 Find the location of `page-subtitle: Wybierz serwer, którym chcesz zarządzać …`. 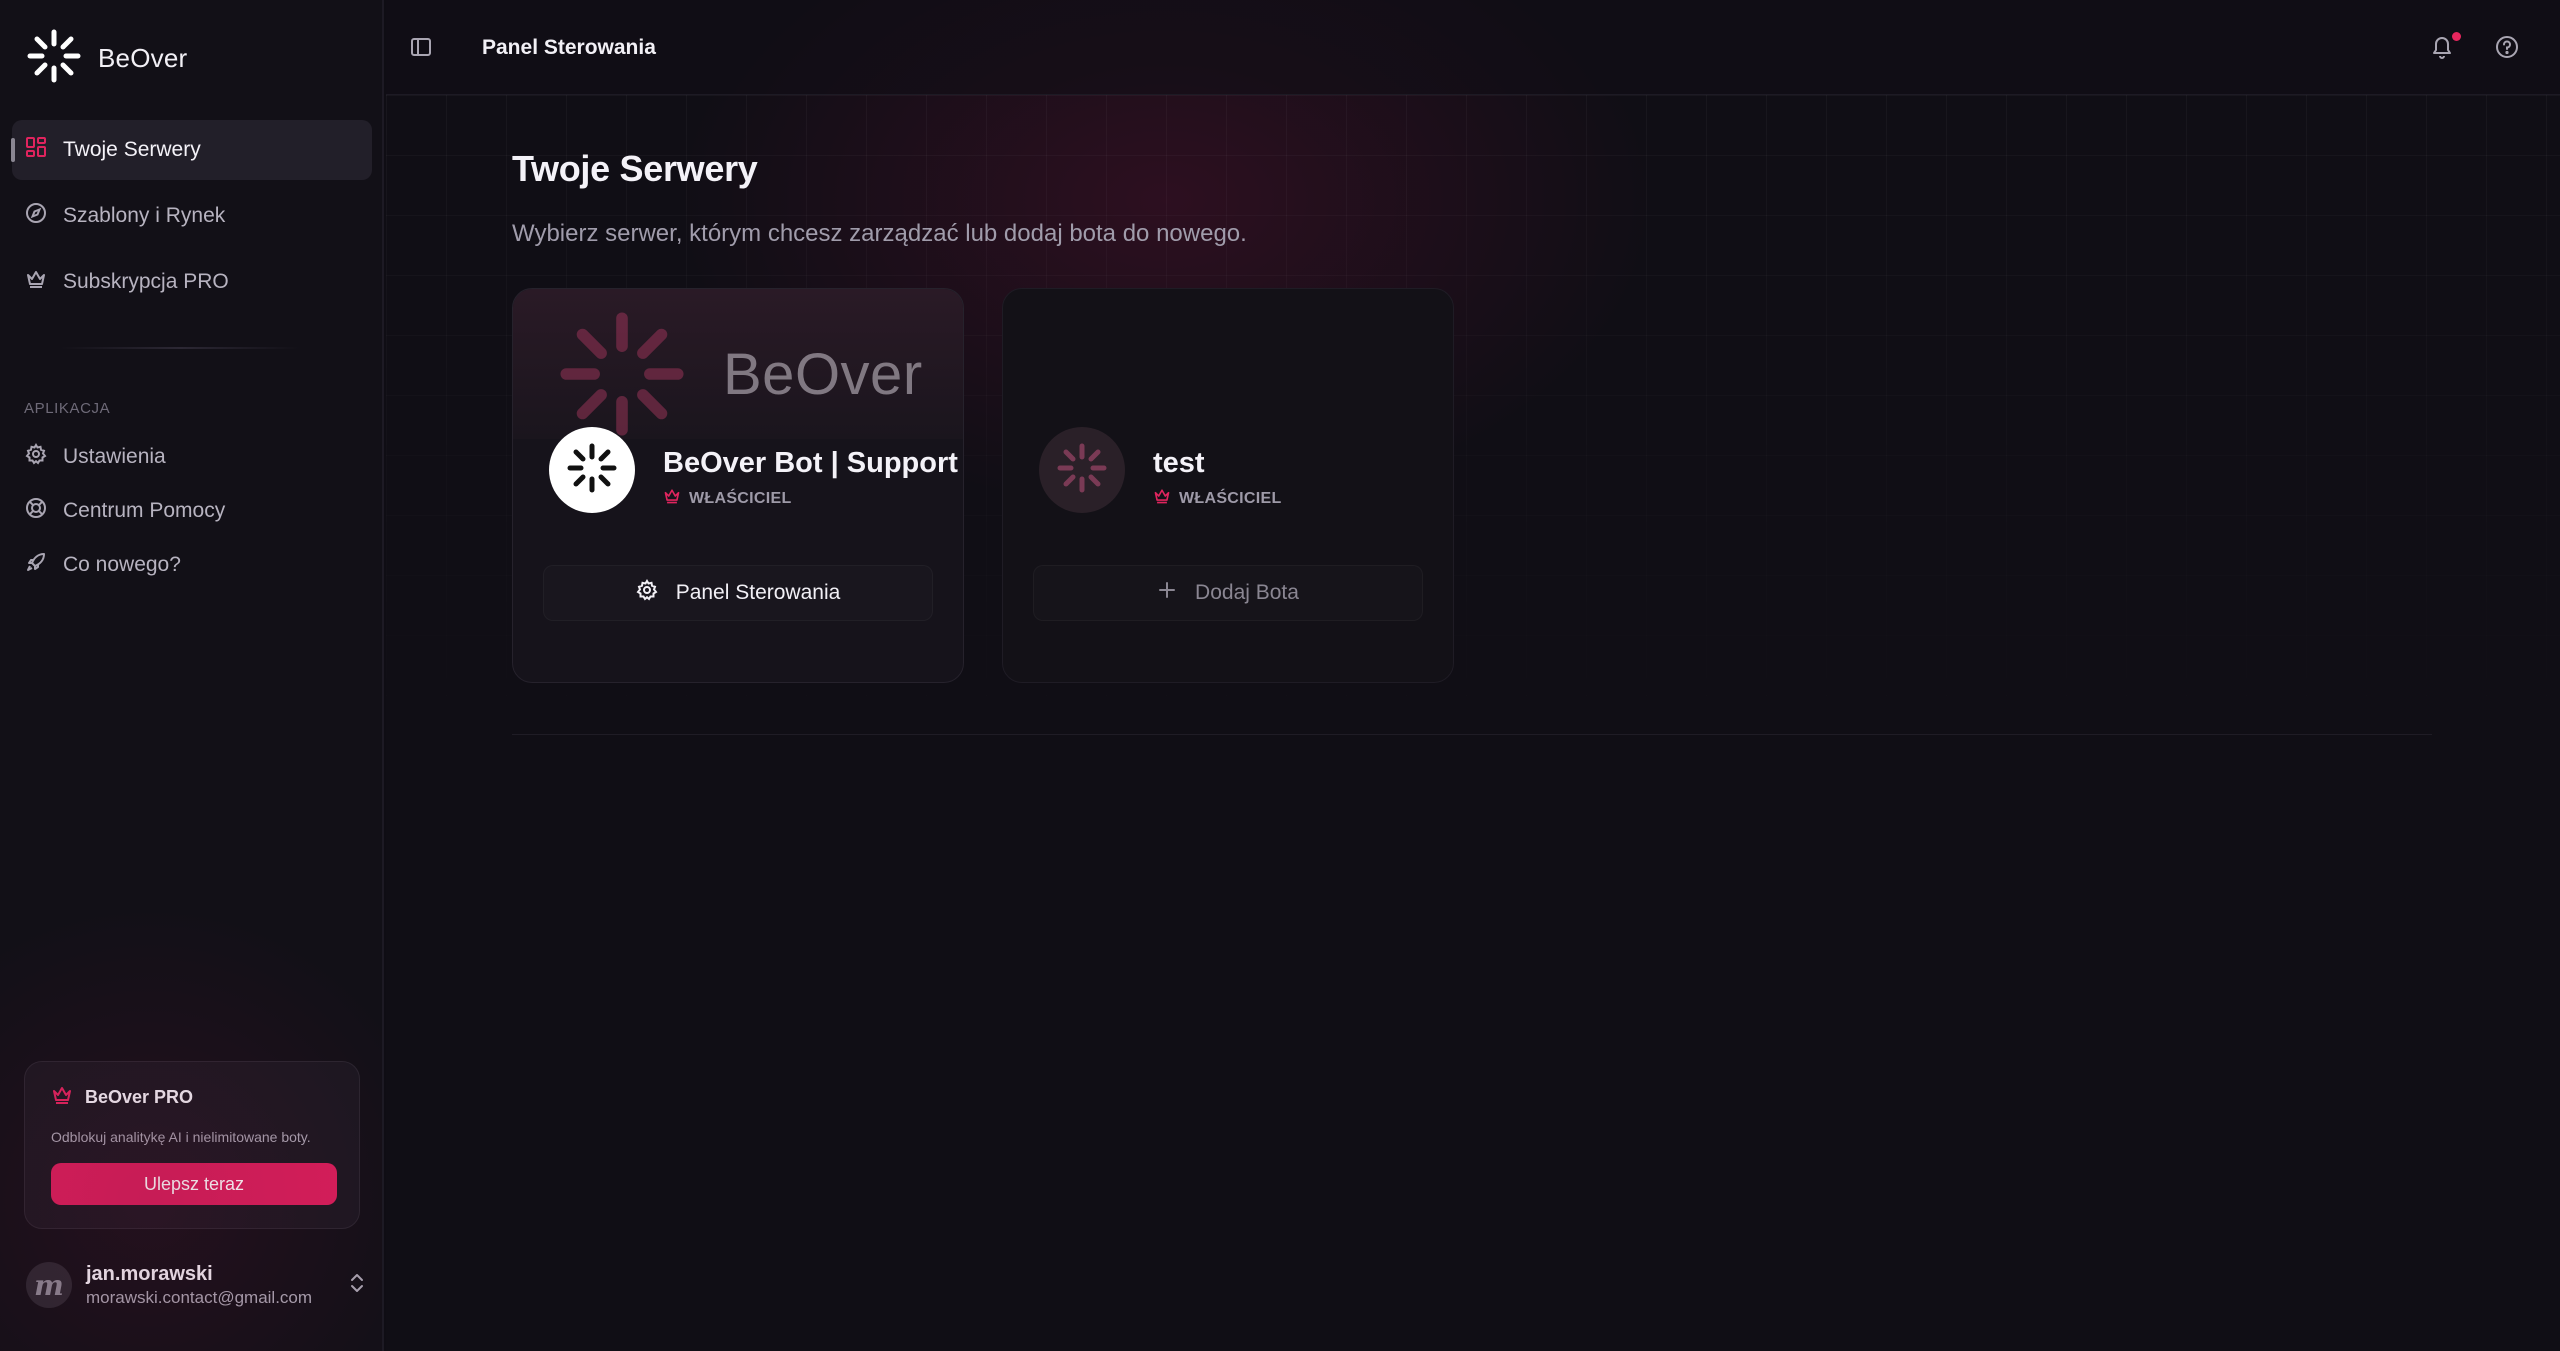

page-subtitle: Wybierz serwer, którym chcesz zarządzać … is located at coordinates (879, 233).